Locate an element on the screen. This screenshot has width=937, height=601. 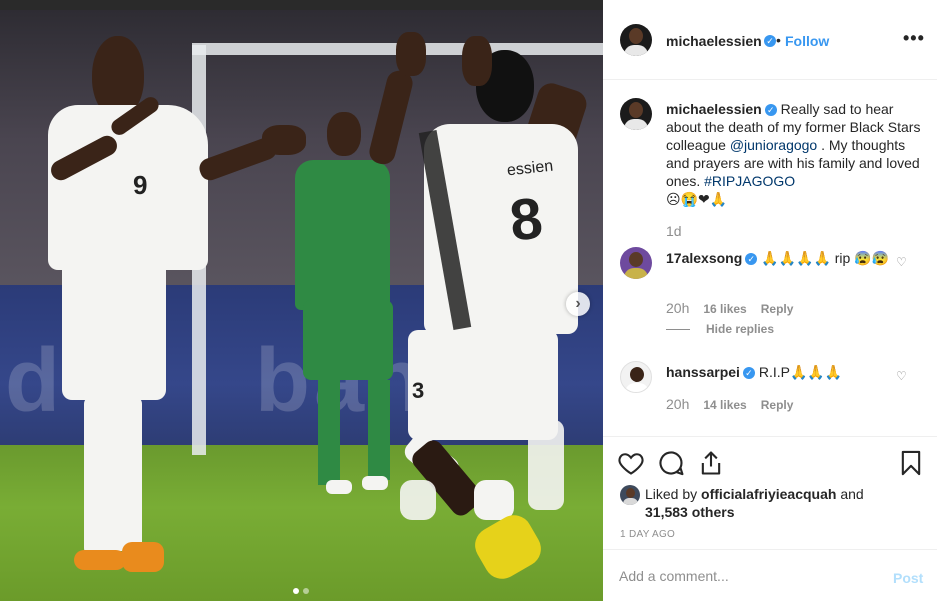
comment-body: R.I.P🙏🙏🙏 is located at coordinates (800, 372).